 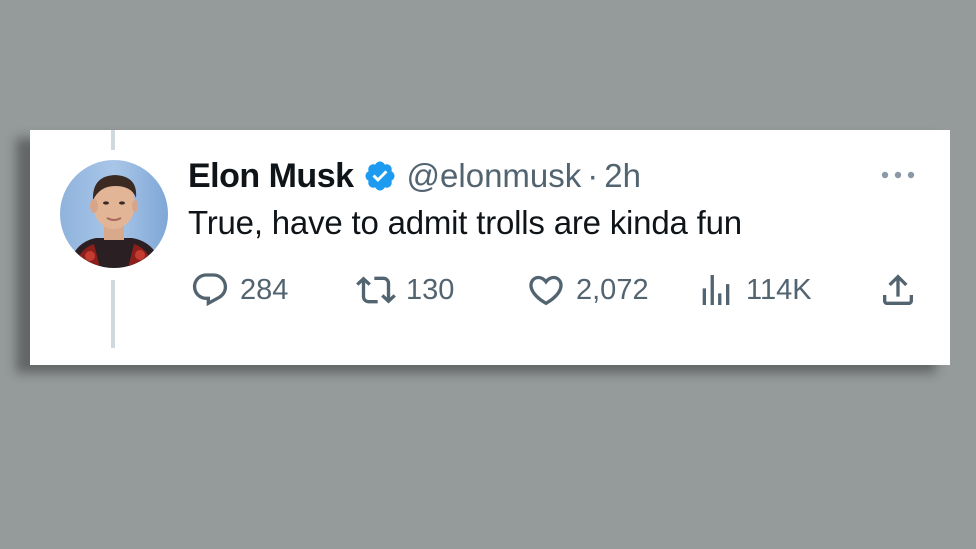 What do you see at coordinates (113, 314) in the screenshot?
I see `thread-line-bottom` at bounding box center [113, 314].